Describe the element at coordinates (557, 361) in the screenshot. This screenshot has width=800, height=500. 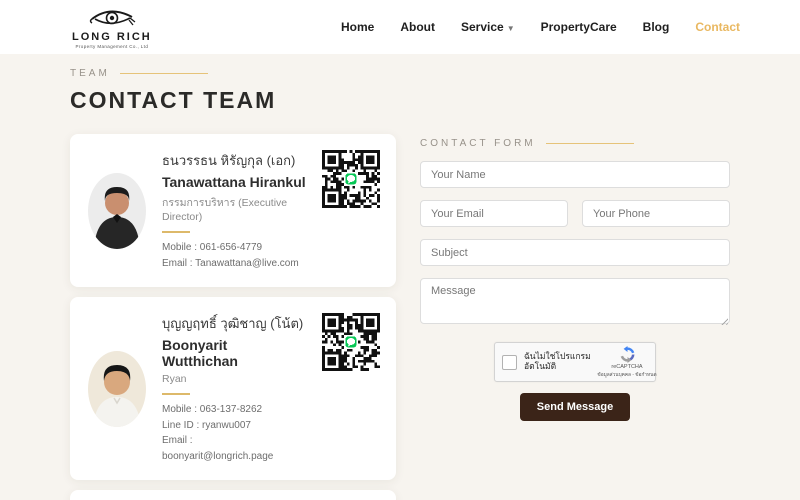
I see `recaptcha-label: ฉันไม่ใช่โปรแกรมอัตโนมัติ` at that location.